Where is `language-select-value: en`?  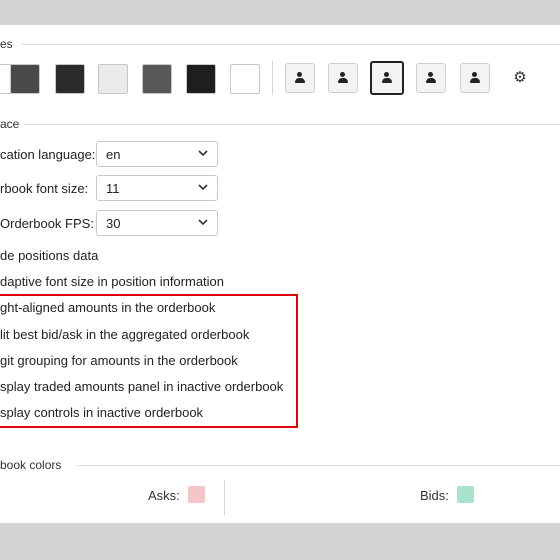
language-select-value: en is located at coordinates (113, 154).